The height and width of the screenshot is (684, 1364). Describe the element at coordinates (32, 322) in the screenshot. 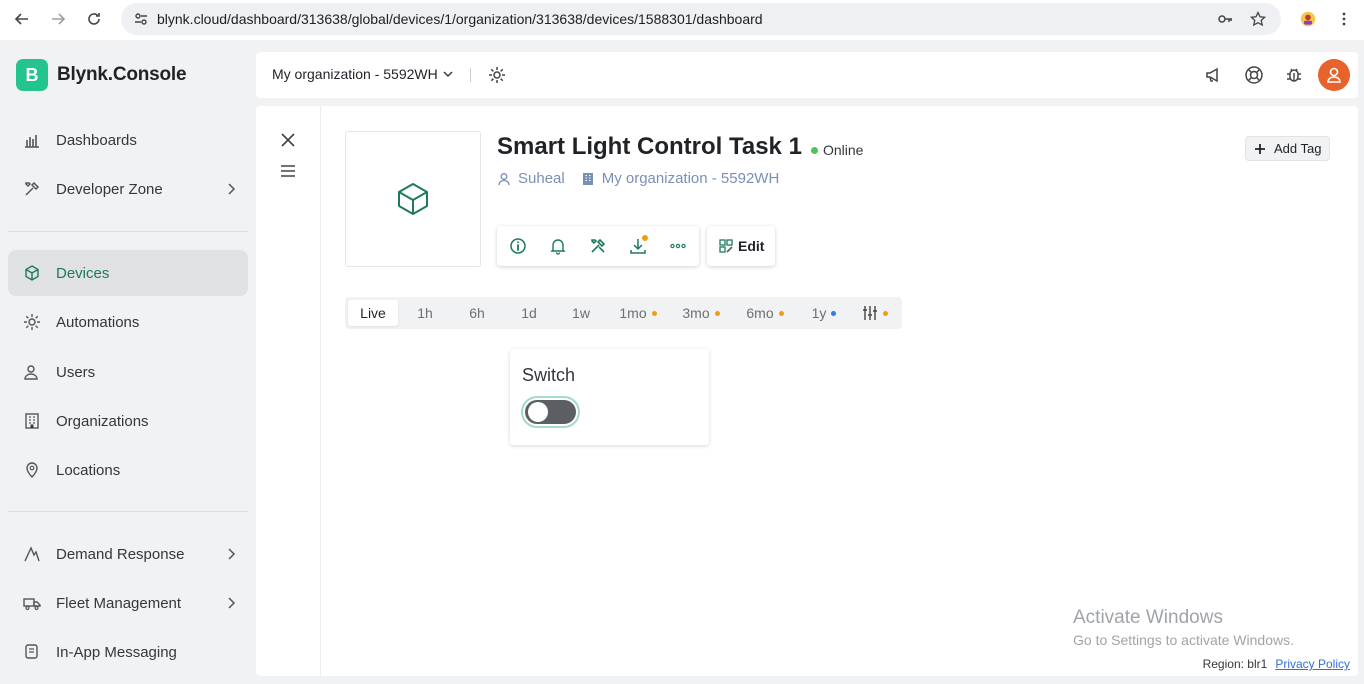

I see `automation-icon` at that location.